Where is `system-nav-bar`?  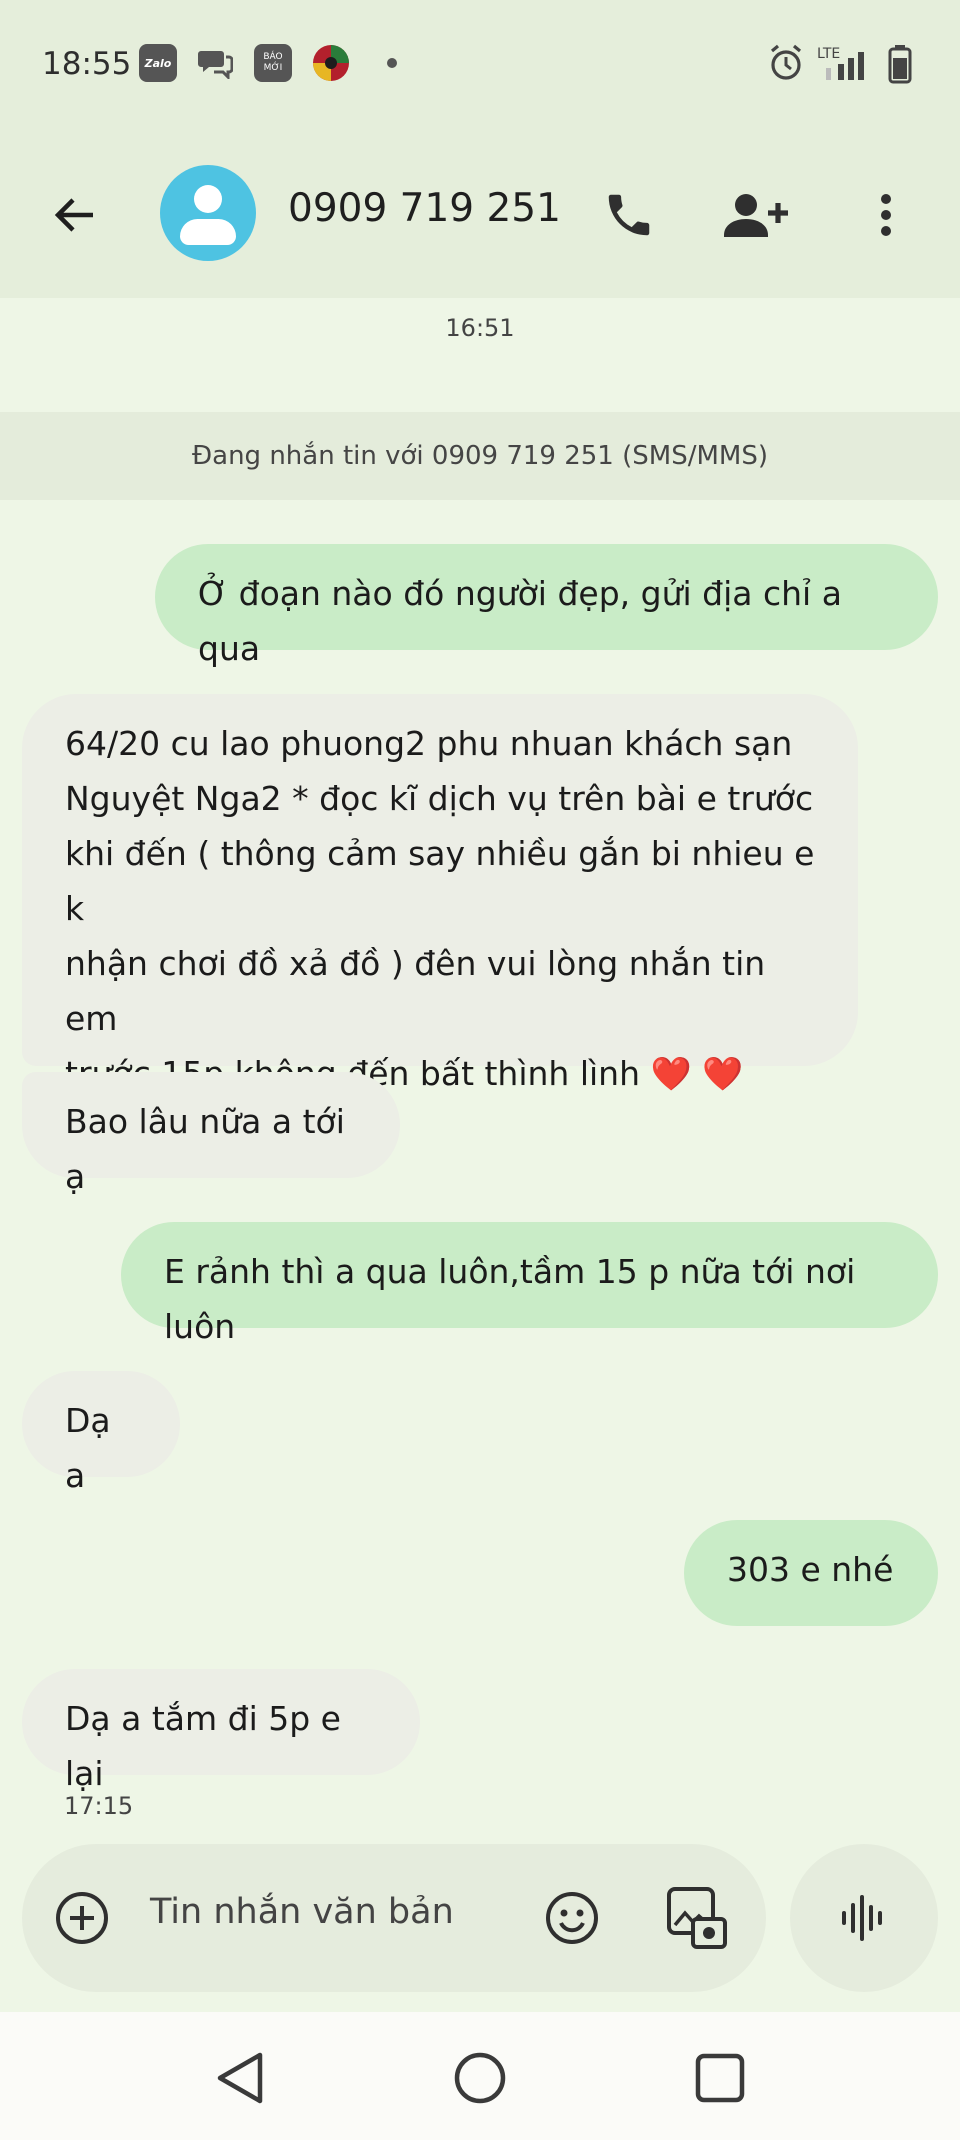 system-nav-bar is located at coordinates (480, 2076).